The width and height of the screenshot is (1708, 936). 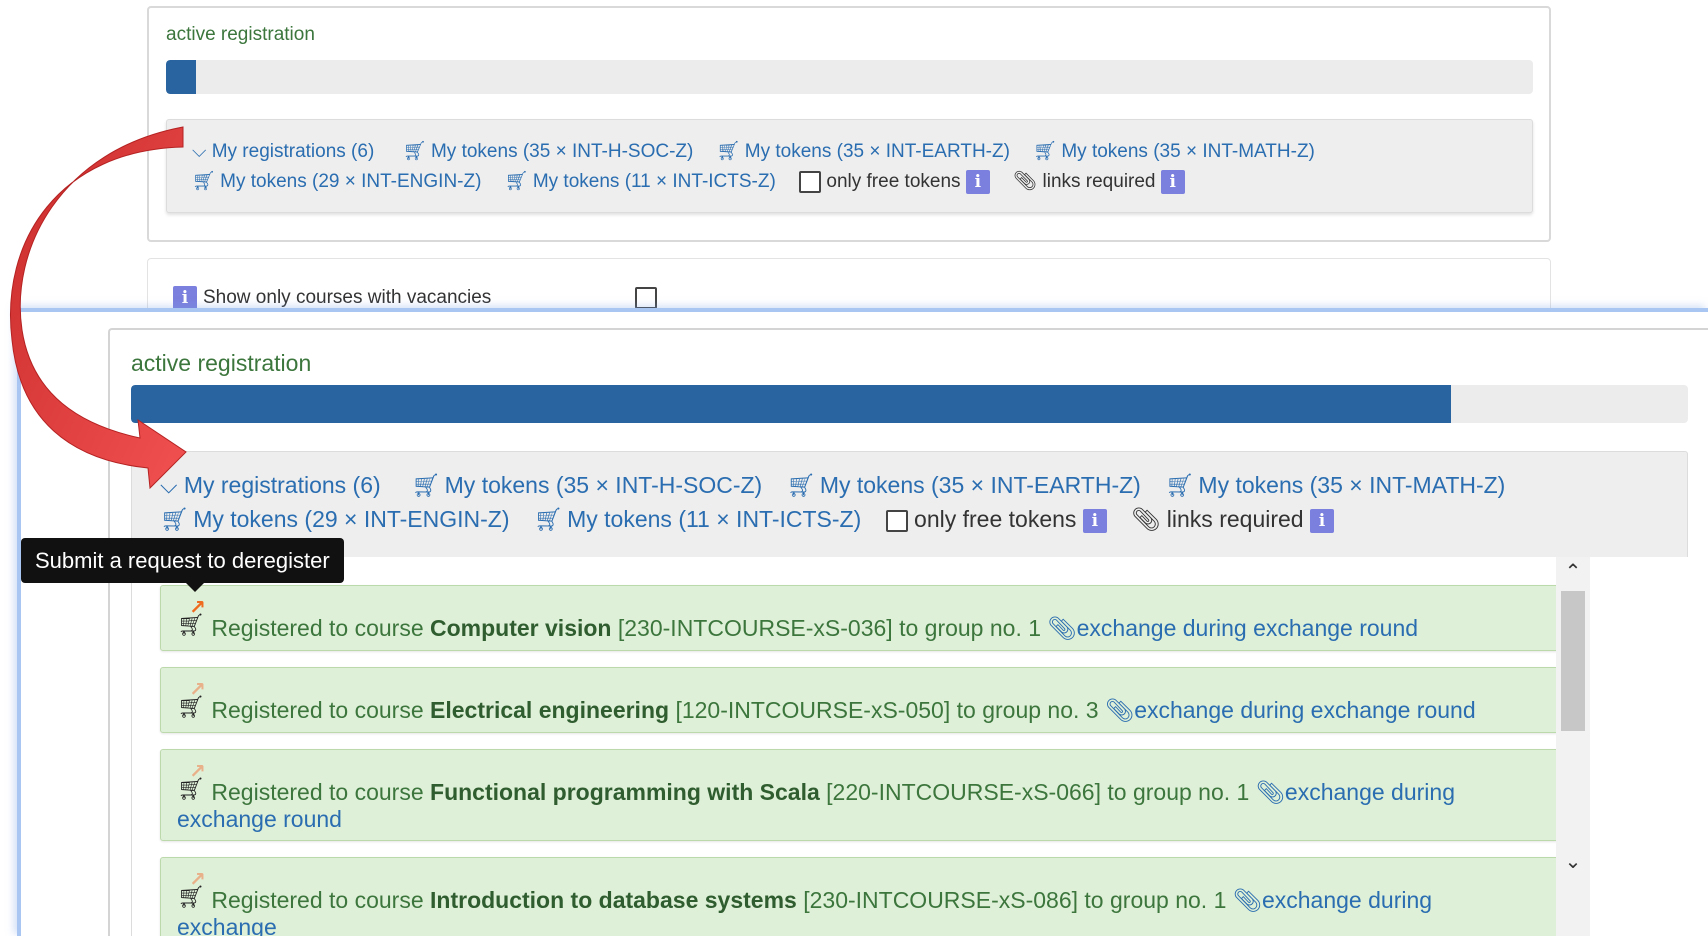 What do you see at coordinates (195, 587) in the screenshot?
I see `tooltip-arrow` at bounding box center [195, 587].